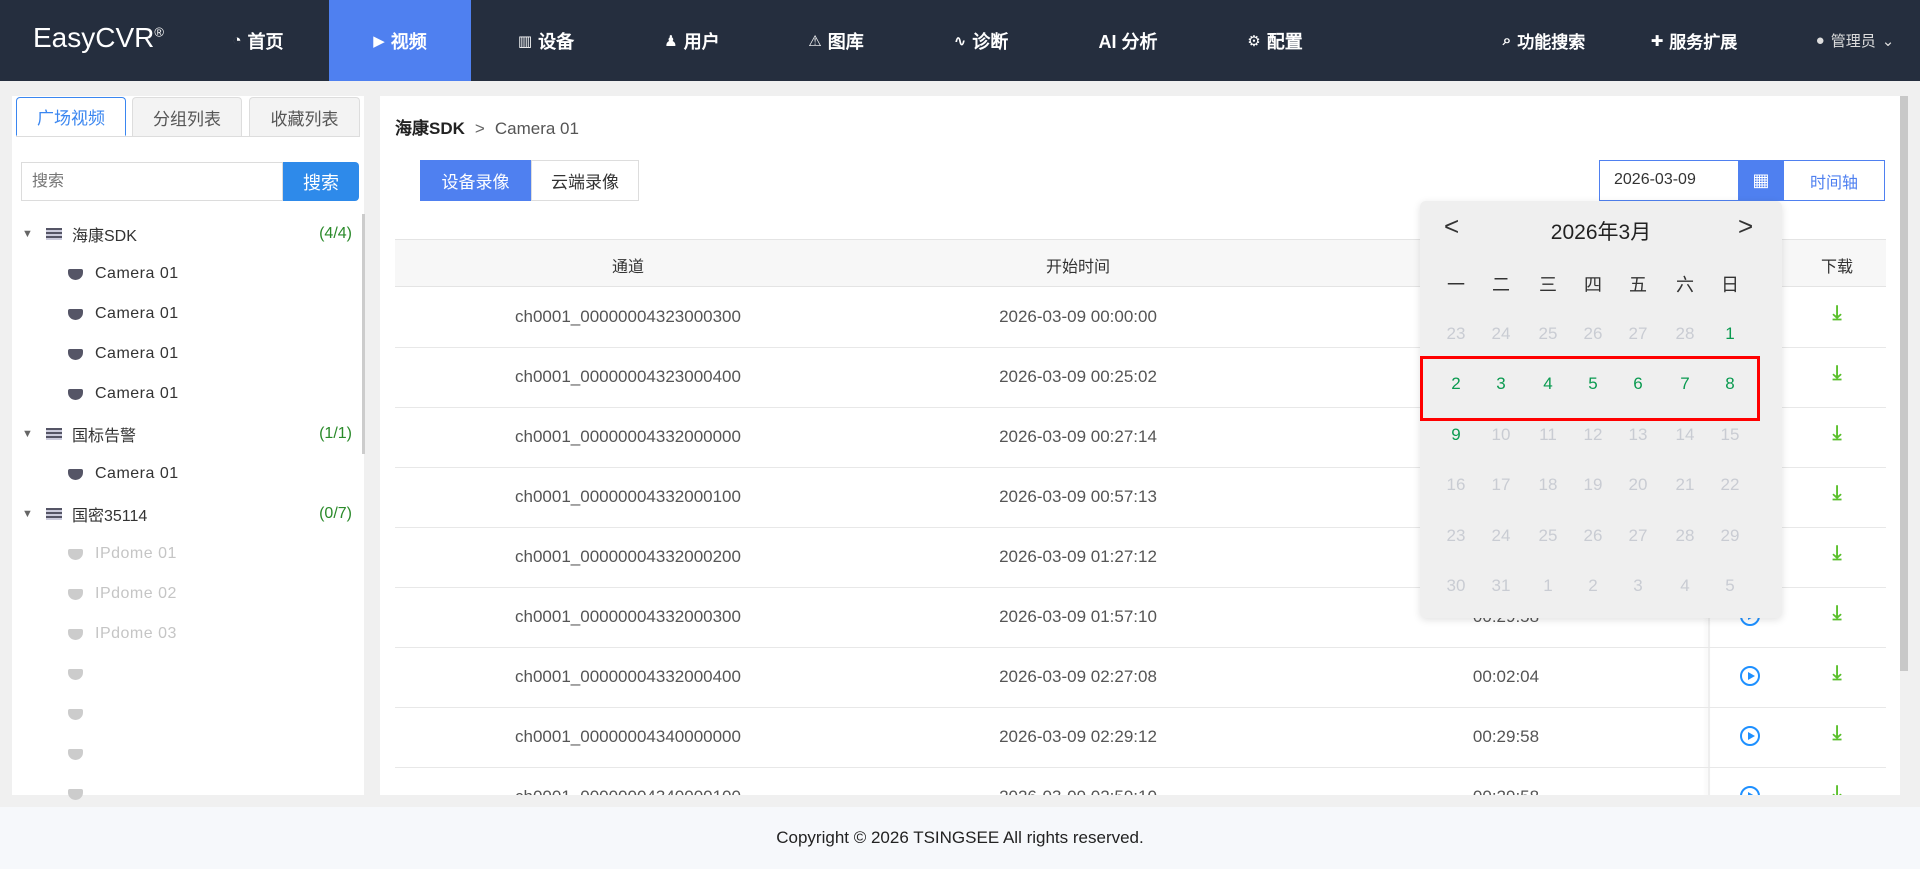  Describe the element at coordinates (304, 116) in the screenshot. I see `tab-favorites: 收藏列表` at that location.